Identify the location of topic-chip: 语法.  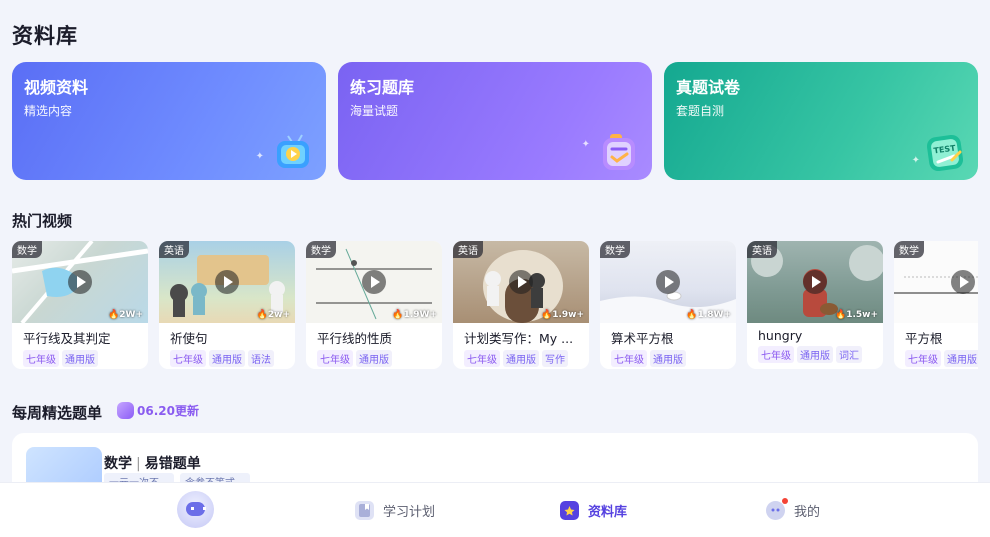
(261, 358).